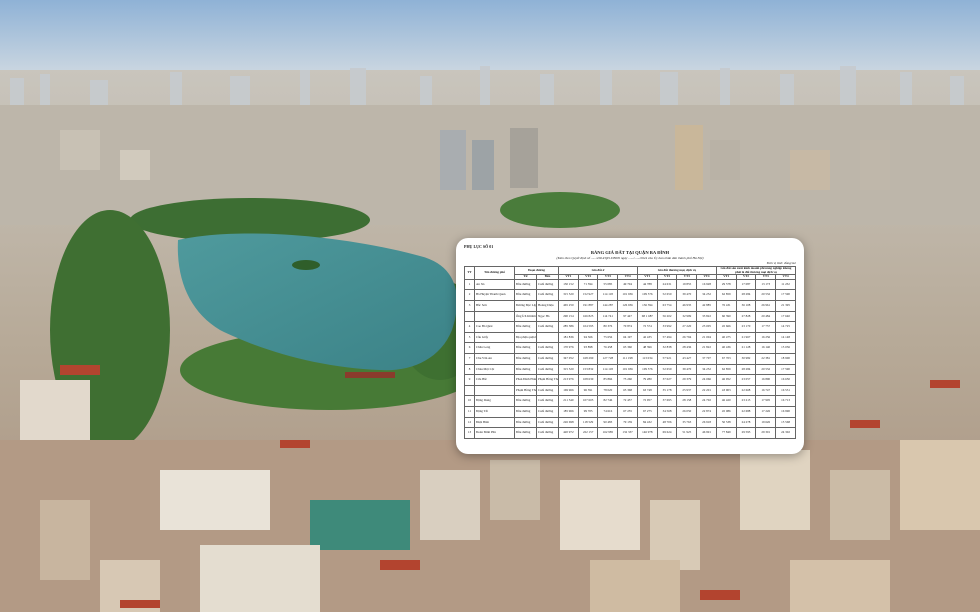 The height and width of the screenshot is (612, 980). What do you see at coordinates (608, 411) in the screenshot?
I see `price-cell: 74 616` at bounding box center [608, 411].